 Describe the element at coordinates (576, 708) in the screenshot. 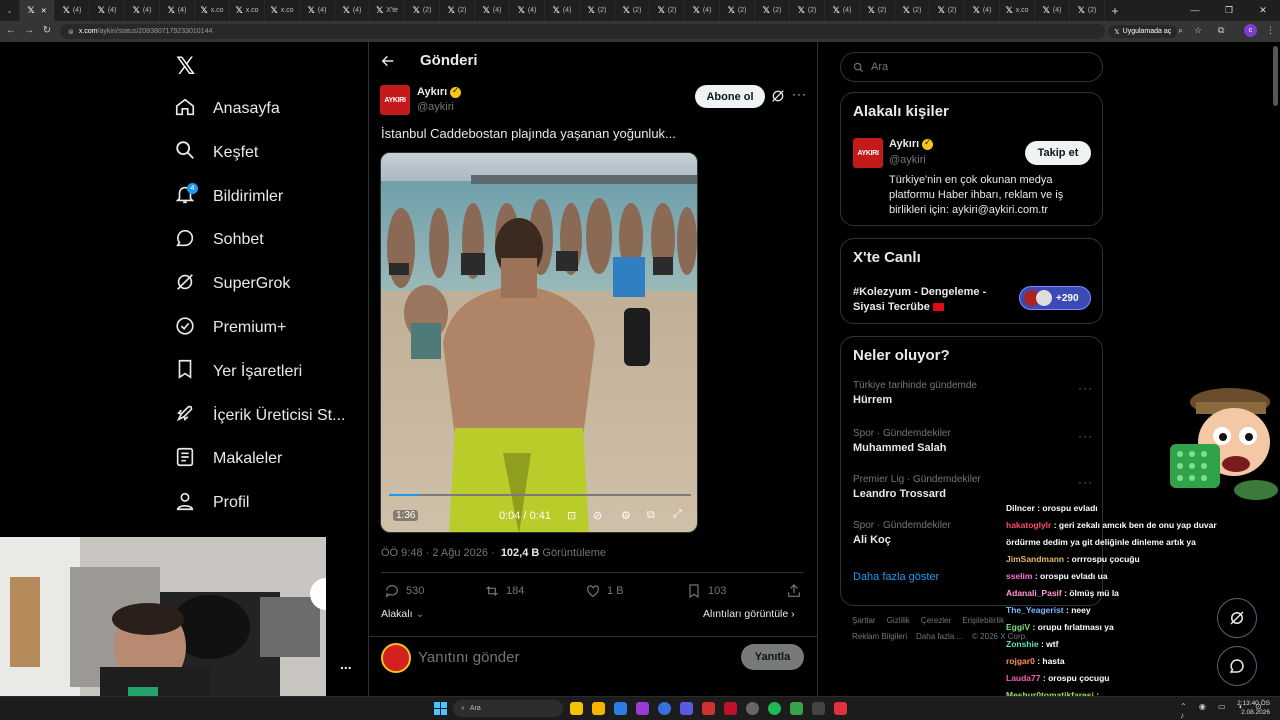

I see `chrome-icon` at that location.